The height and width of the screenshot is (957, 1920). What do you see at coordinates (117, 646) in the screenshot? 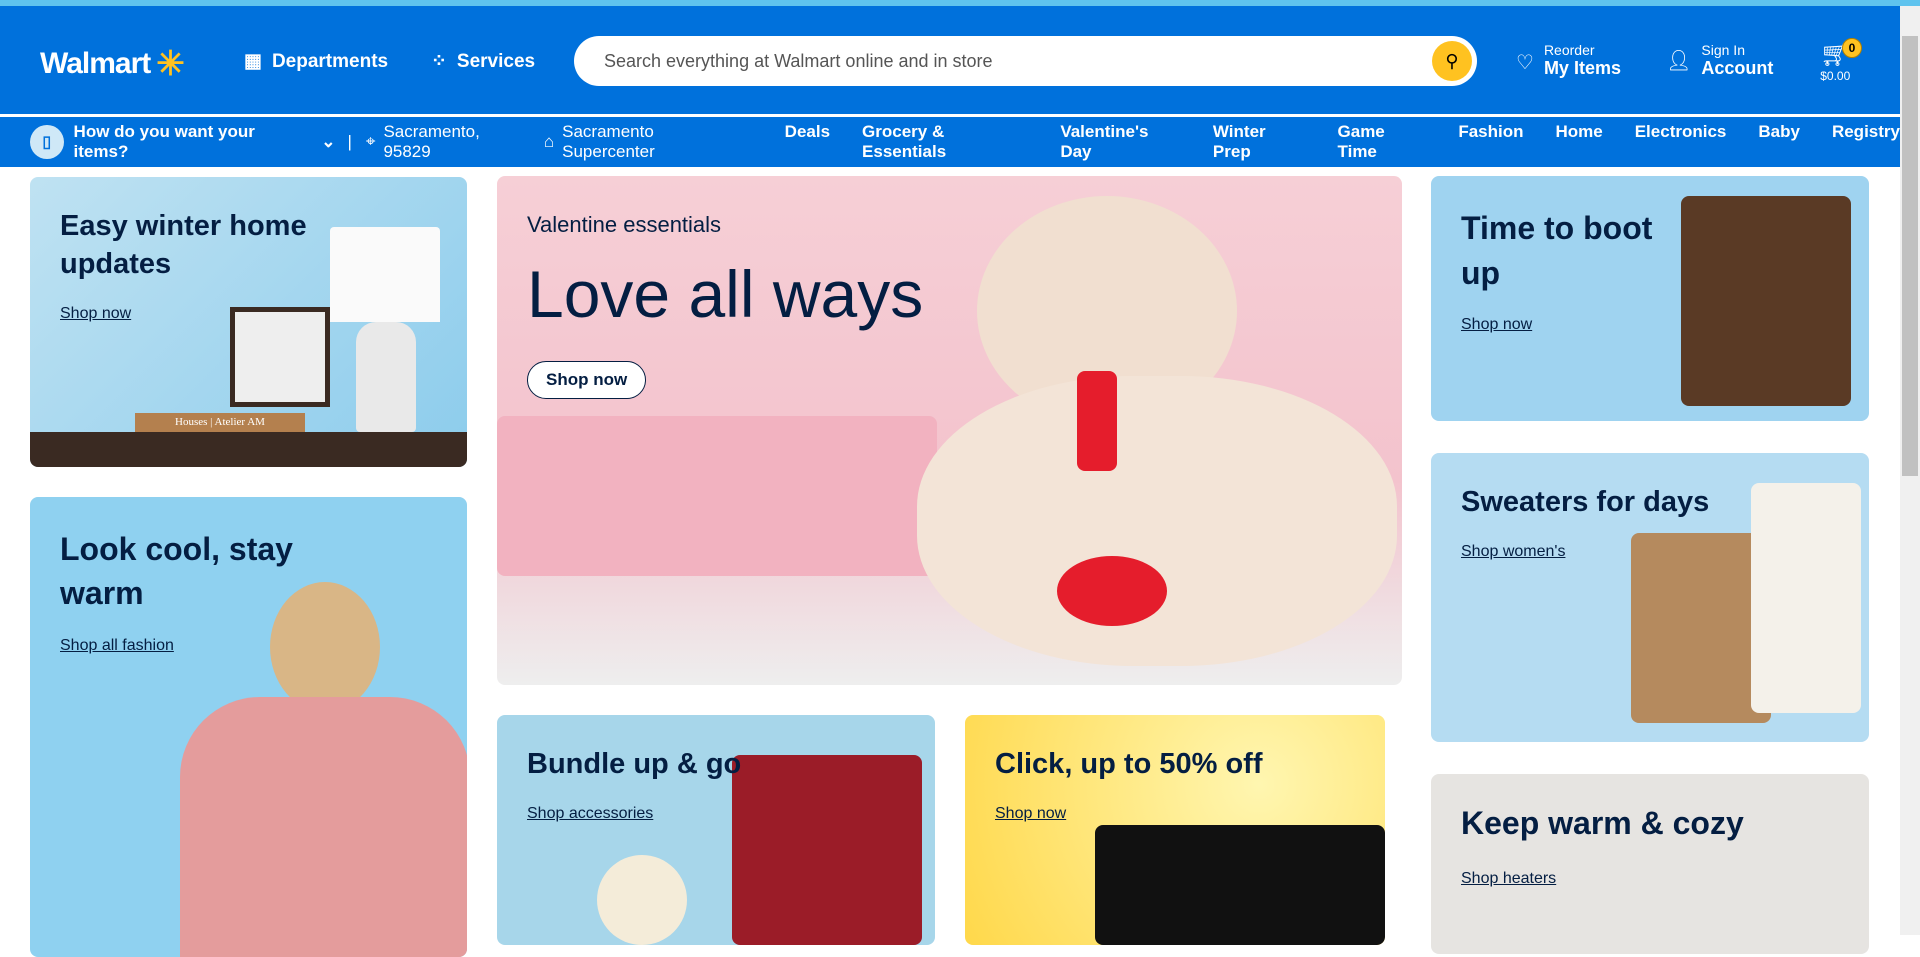
I see `shop-fashion-link: Shop all fashion` at bounding box center [117, 646].